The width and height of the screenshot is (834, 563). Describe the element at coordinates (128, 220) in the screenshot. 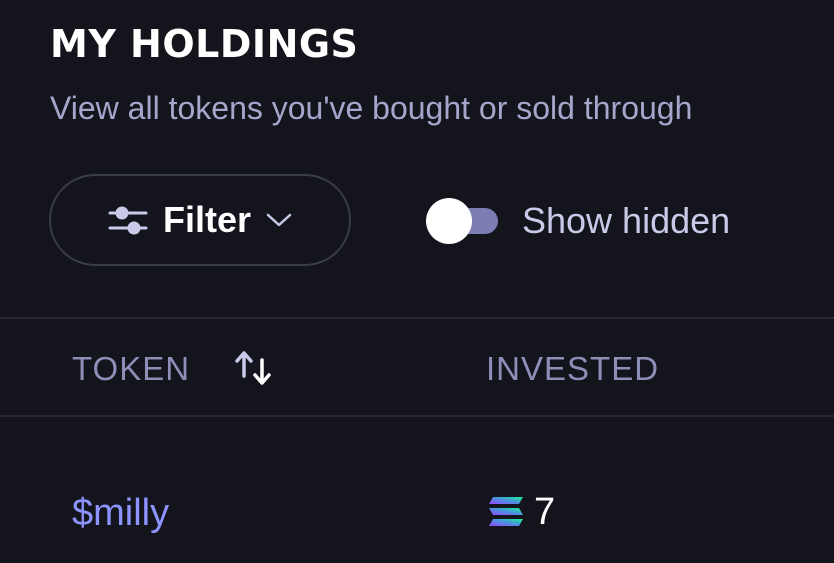

I see `sliders-icon` at that location.